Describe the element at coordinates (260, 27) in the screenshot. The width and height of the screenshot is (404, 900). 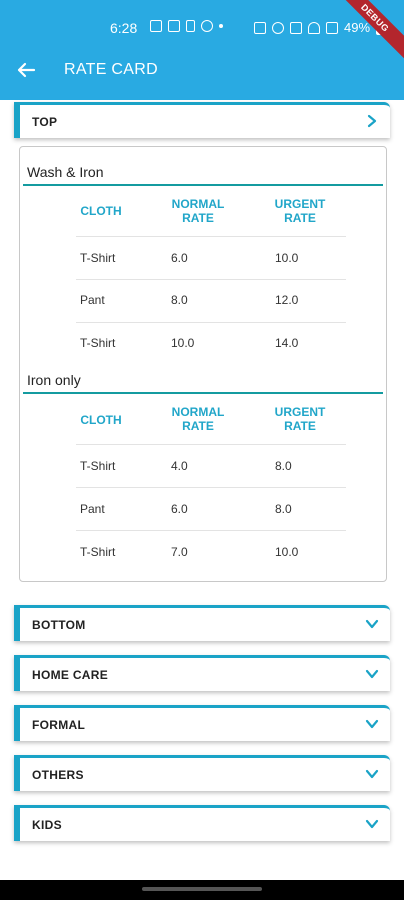
I see `nfc-icon` at that location.